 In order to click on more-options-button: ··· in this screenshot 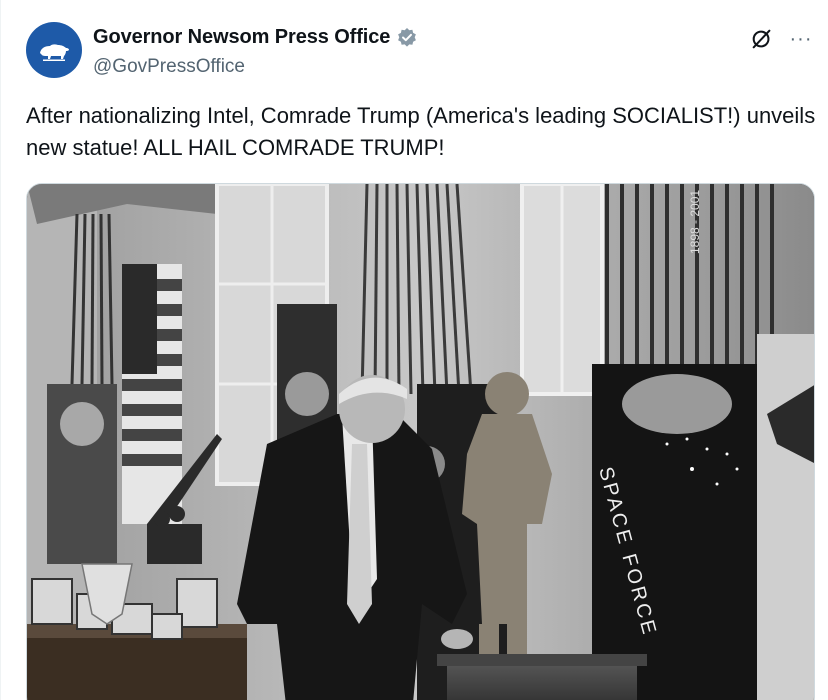, I will do `click(801, 39)`.